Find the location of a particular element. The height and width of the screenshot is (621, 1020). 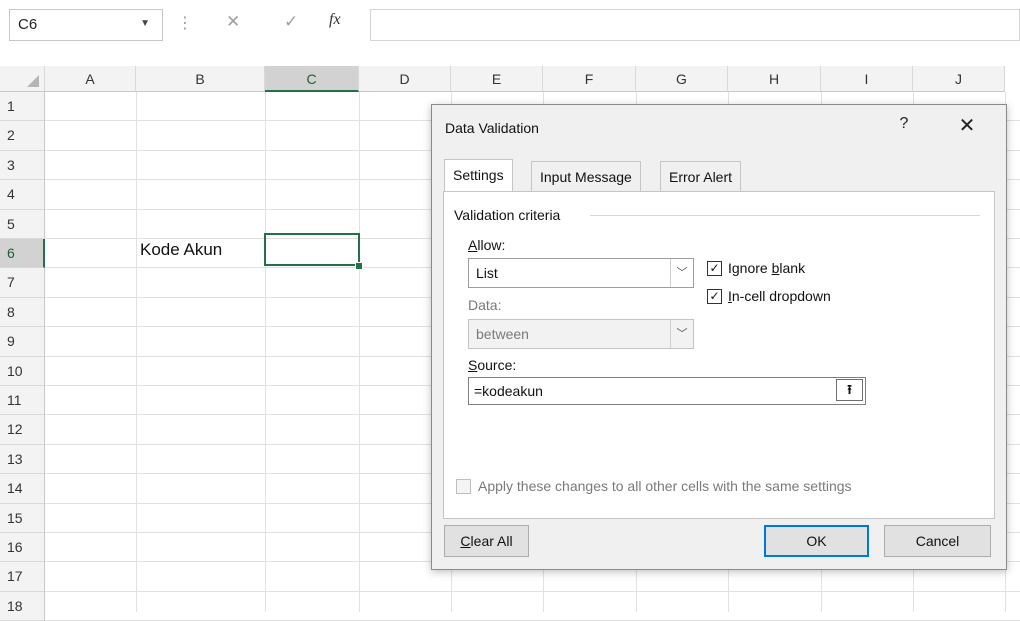

collapse-dialog-icon: ⭱ is located at coordinates (849, 390).